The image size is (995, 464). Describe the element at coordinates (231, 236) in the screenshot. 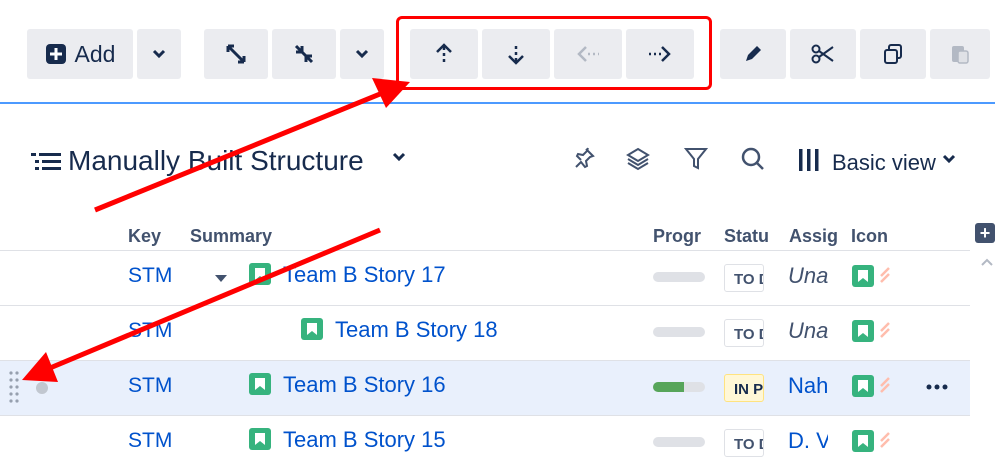

I see `column-header-summary: Summary` at that location.